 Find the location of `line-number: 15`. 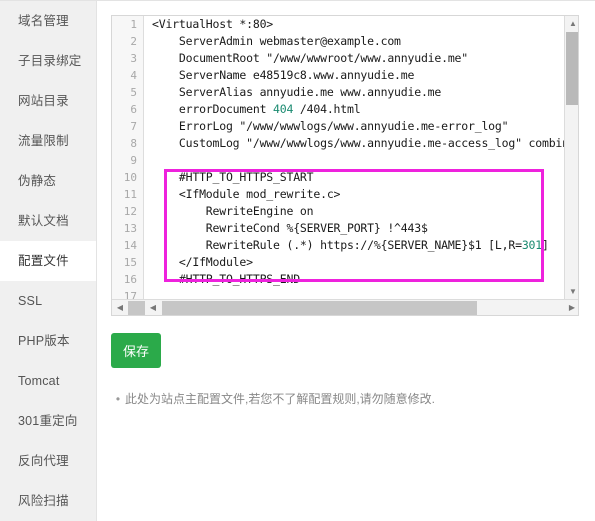

line-number: 15 is located at coordinates (130, 262).